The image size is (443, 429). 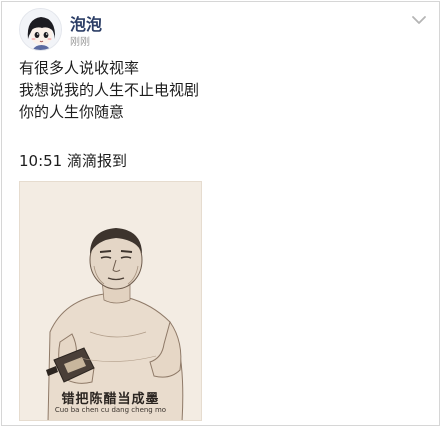 What do you see at coordinates (72, 112) in the screenshot?
I see `post-text-line: 你的人生你随意` at bounding box center [72, 112].